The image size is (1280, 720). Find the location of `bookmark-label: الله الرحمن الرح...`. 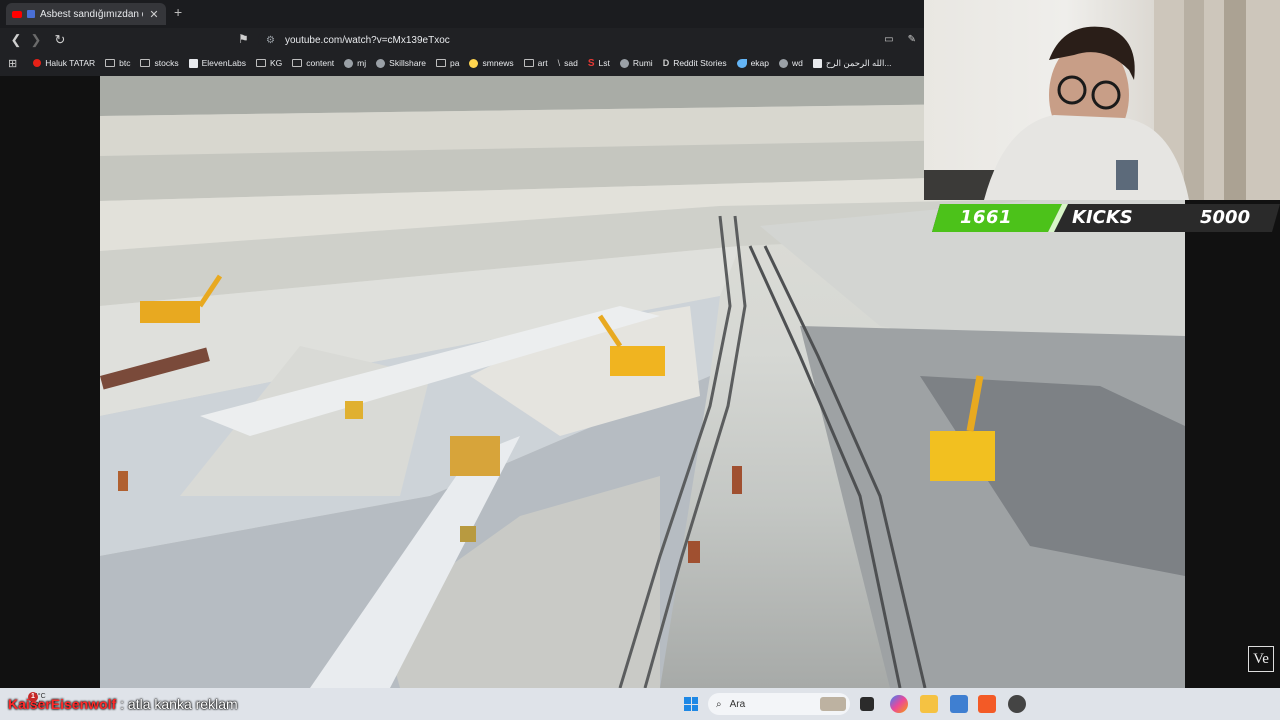

bookmark-label: الله الرحمن الرح... is located at coordinates (858, 62).